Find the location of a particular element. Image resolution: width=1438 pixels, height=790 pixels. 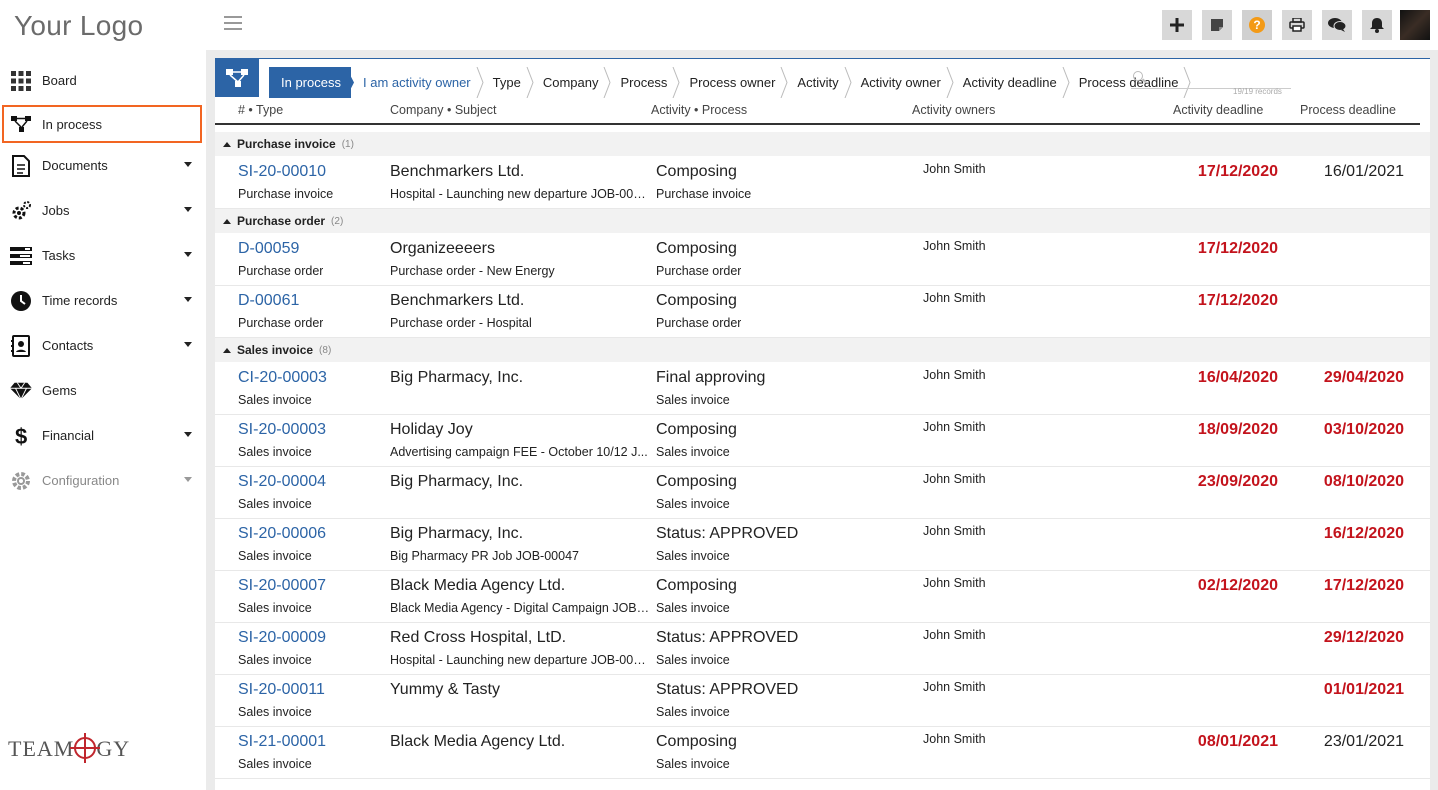

process-deadline: 29/12/2020 is located at coordinates (1363, 637).